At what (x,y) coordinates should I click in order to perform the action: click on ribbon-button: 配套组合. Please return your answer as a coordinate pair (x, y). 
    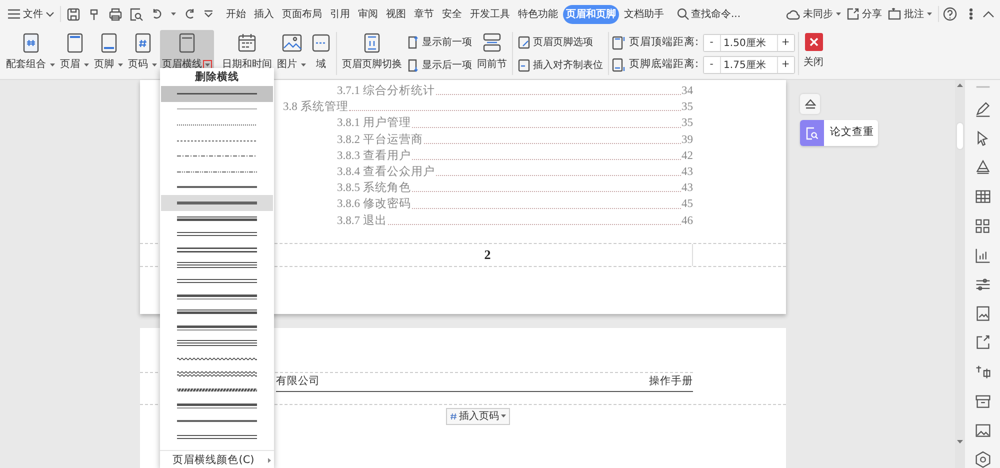
    Looking at the image, I should click on (30, 53).